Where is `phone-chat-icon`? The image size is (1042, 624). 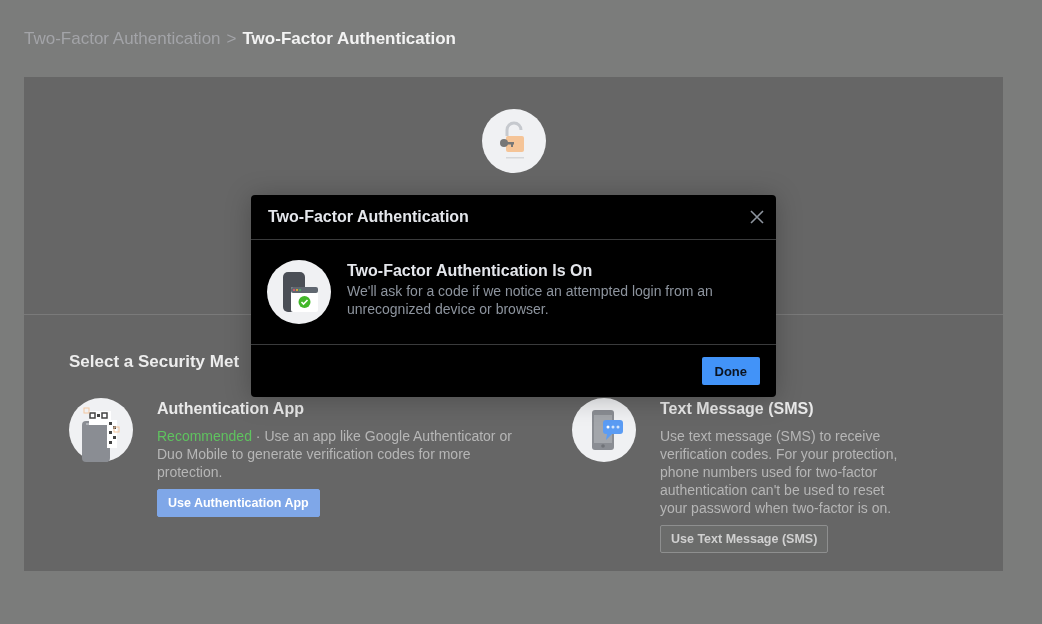
phone-chat-icon is located at coordinates (604, 430).